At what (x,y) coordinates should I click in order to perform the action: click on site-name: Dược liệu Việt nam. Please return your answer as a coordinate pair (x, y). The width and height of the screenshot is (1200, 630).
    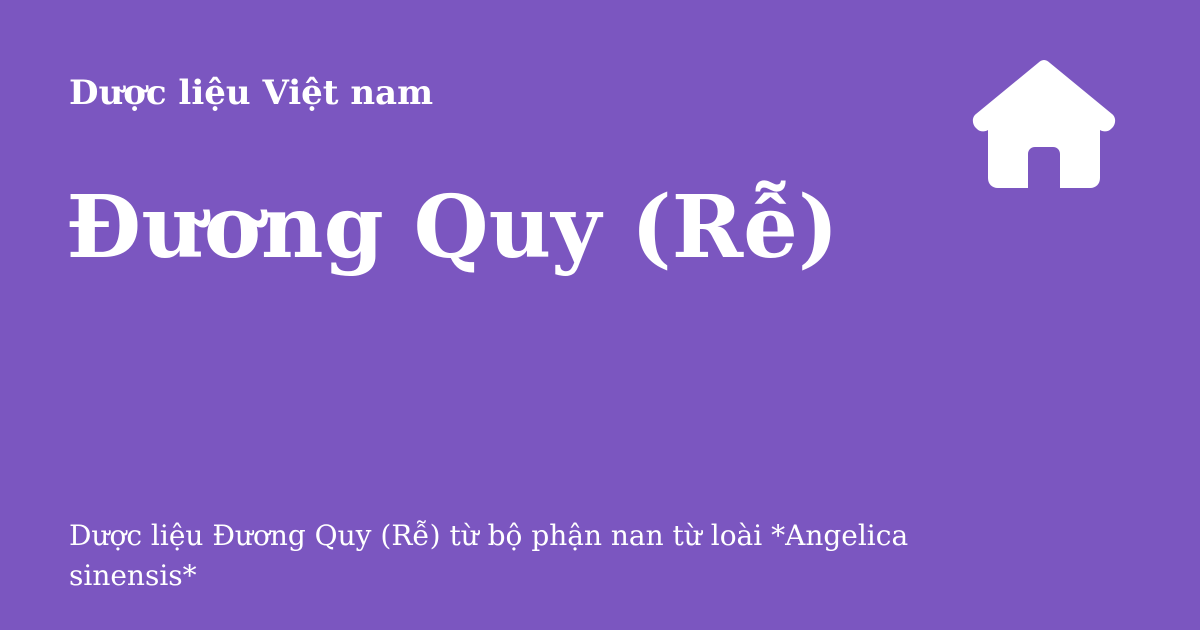
    Looking at the image, I should click on (251, 93).